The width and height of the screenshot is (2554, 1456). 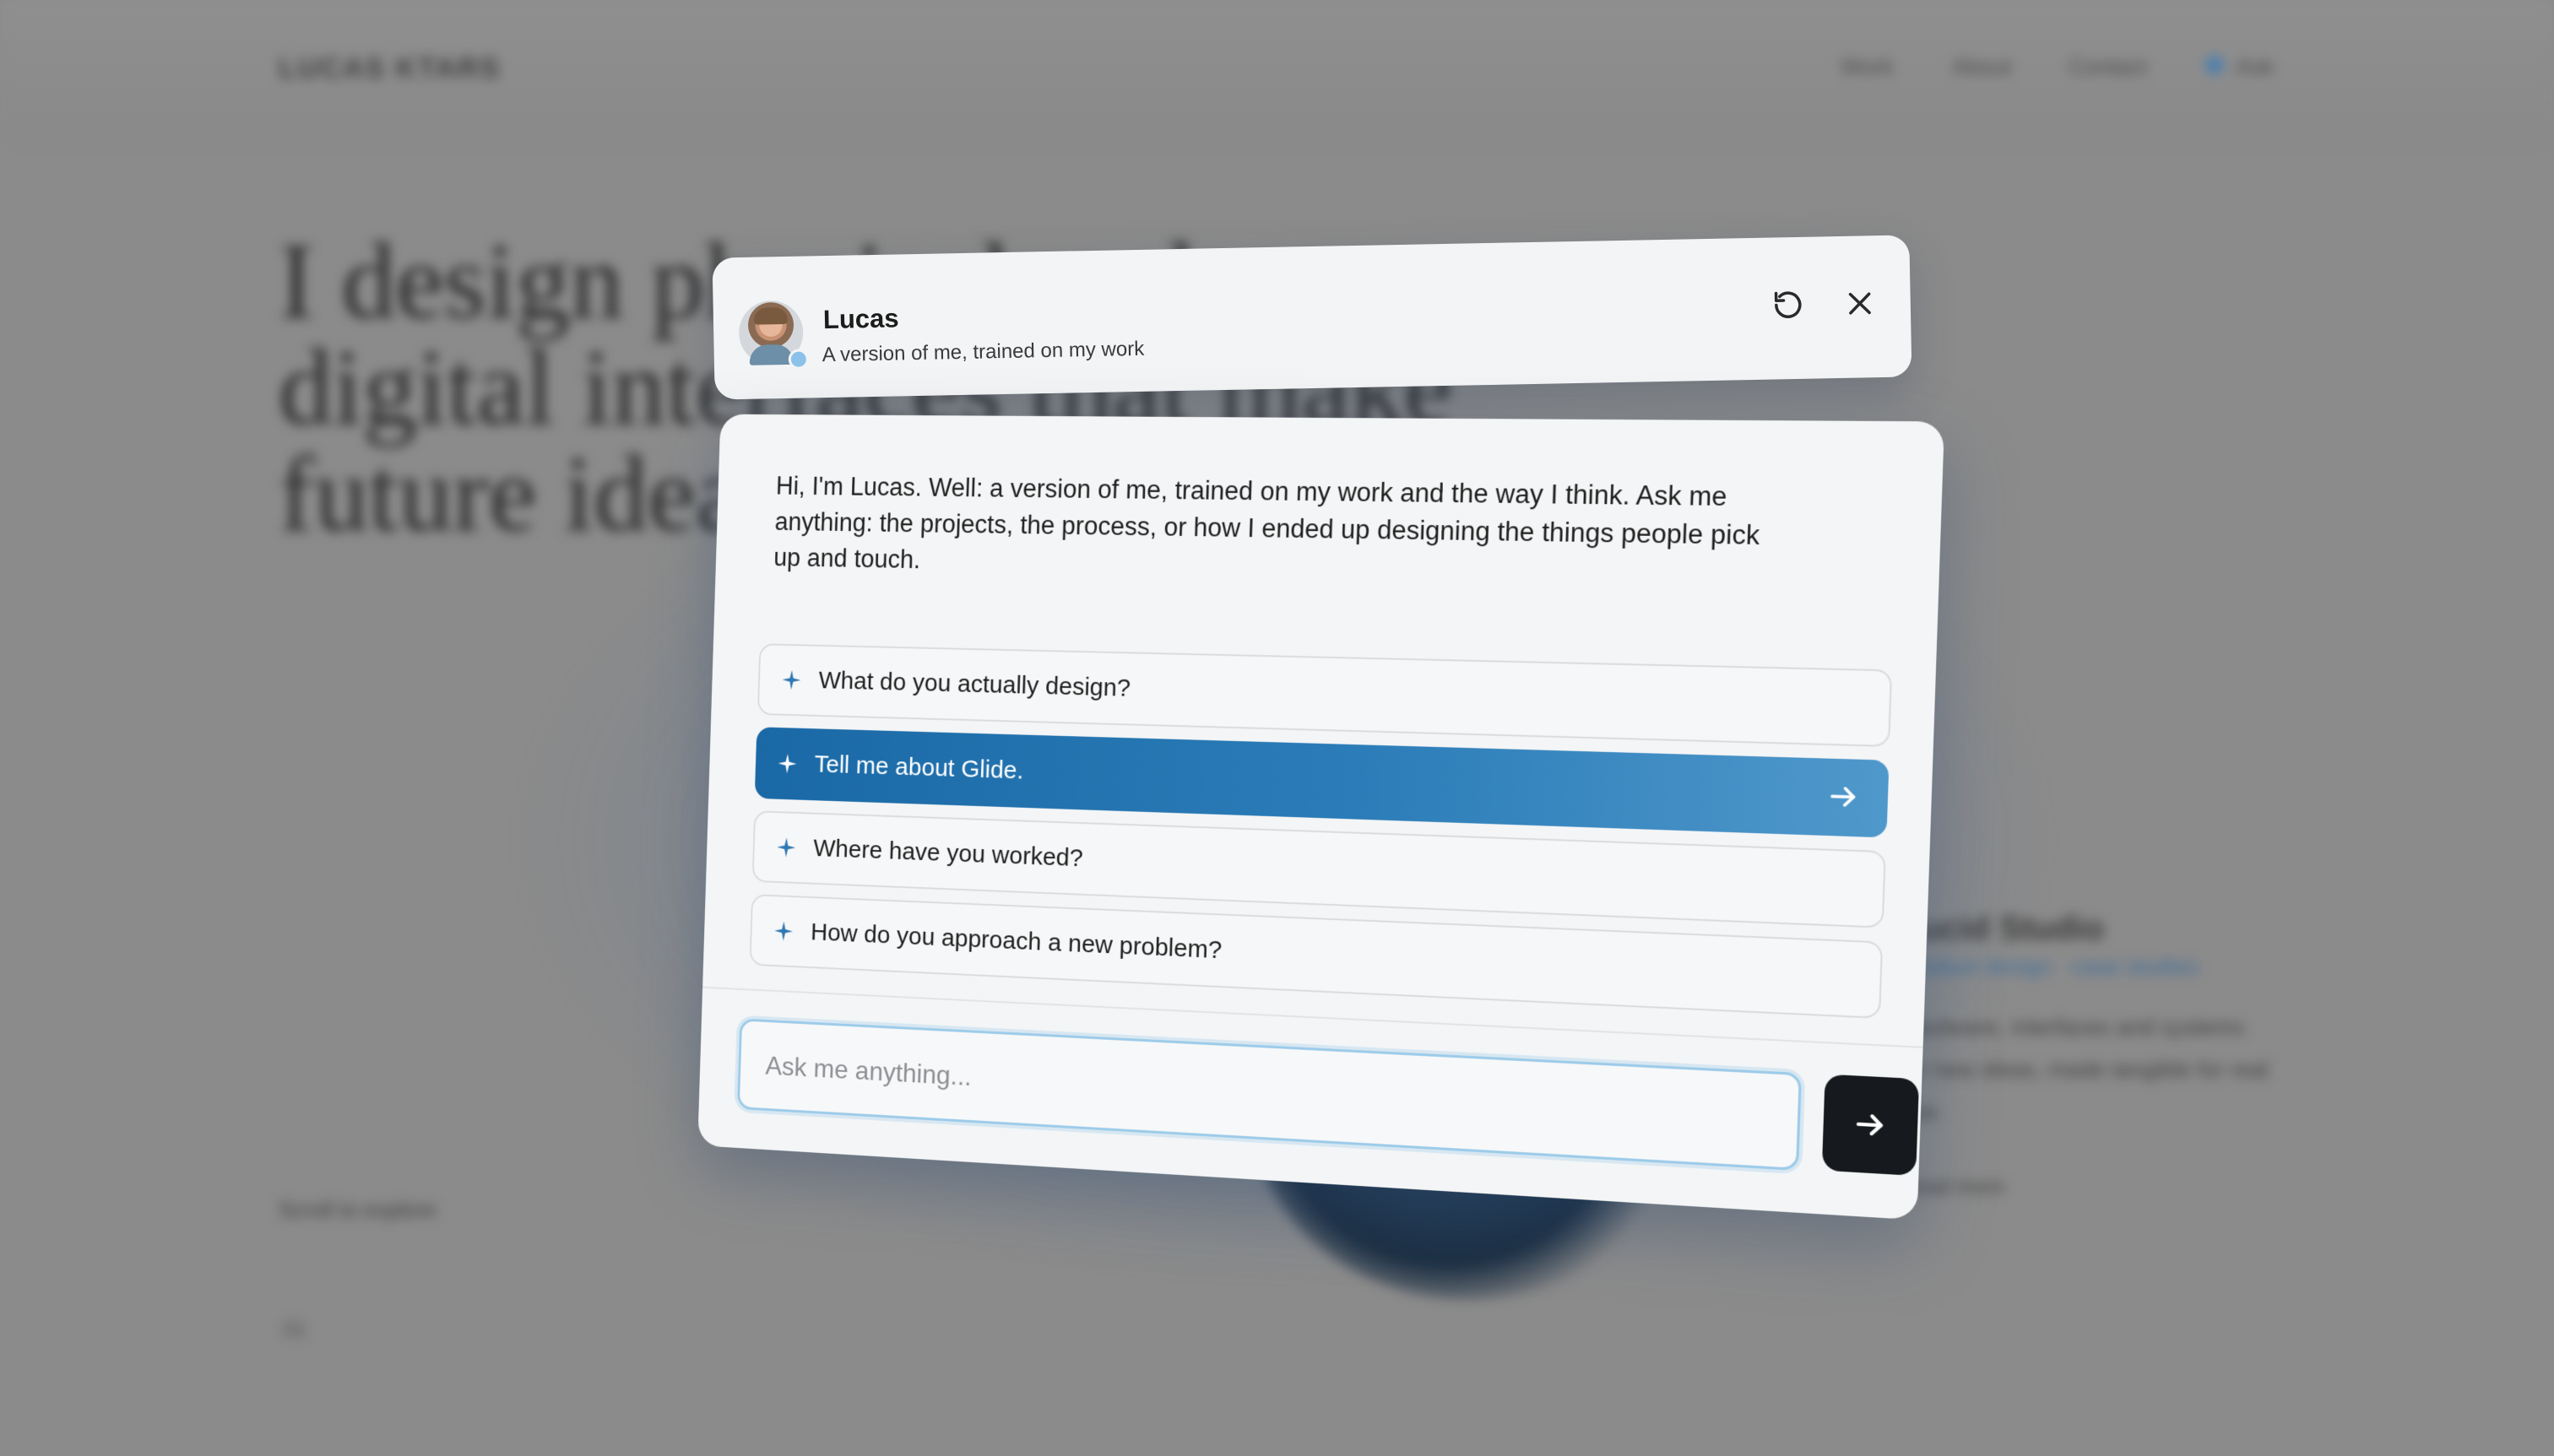 I want to click on suggestion-label: What do you actually design?, so click(x=974, y=684).